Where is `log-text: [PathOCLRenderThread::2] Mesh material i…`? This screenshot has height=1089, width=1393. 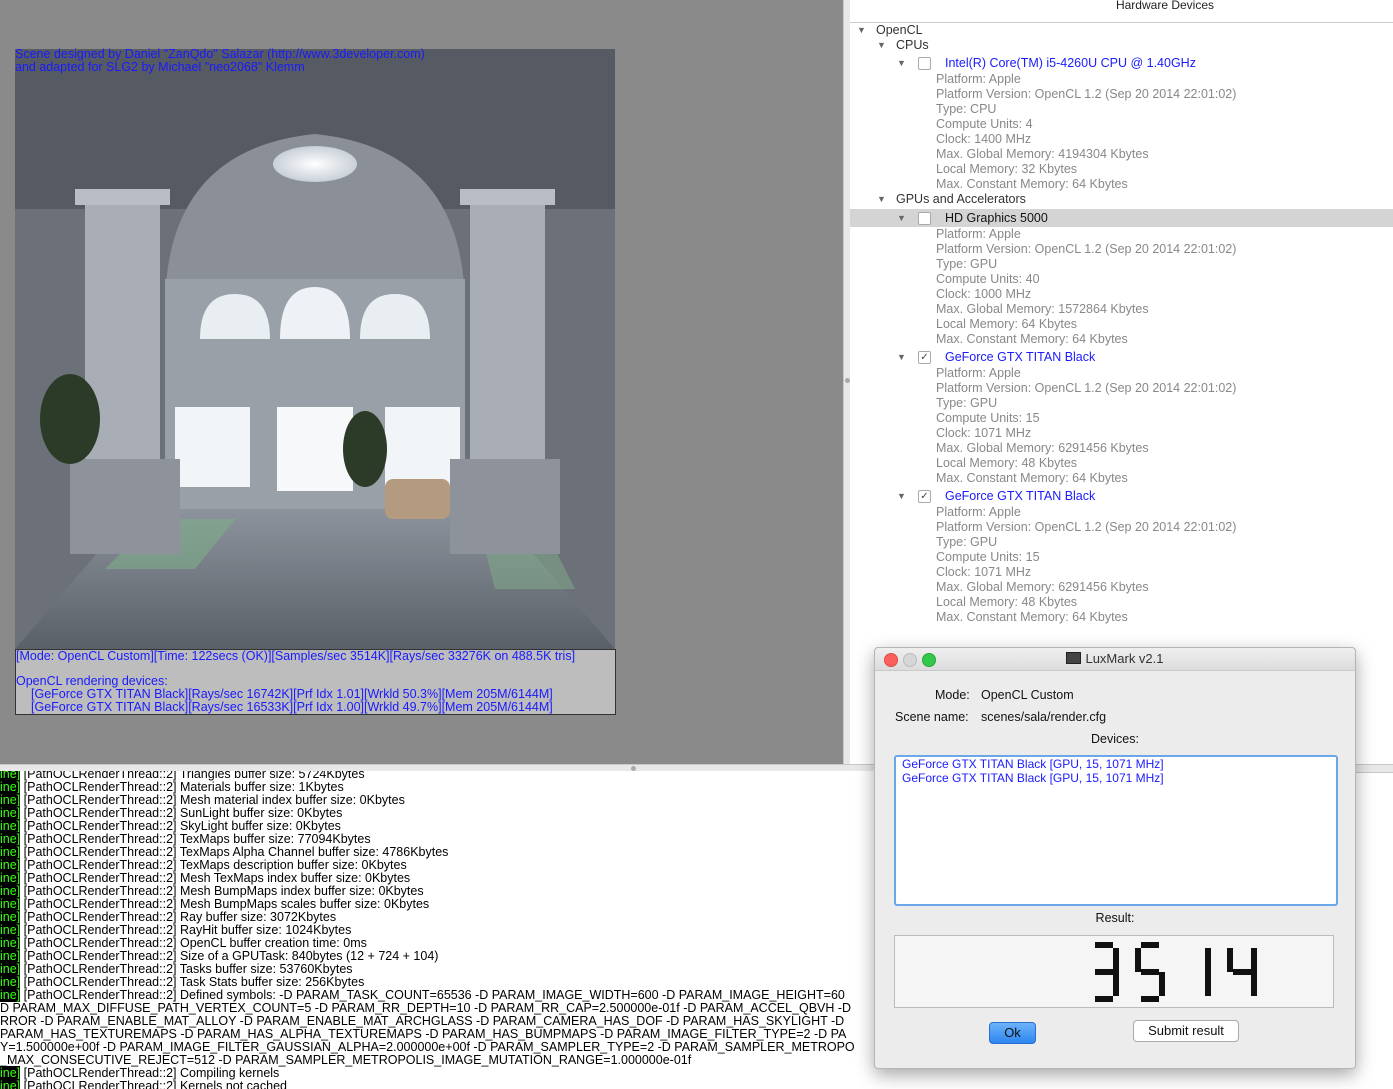
log-text: [PathOCLRenderThread::2] Mesh material i… is located at coordinates (212, 800).